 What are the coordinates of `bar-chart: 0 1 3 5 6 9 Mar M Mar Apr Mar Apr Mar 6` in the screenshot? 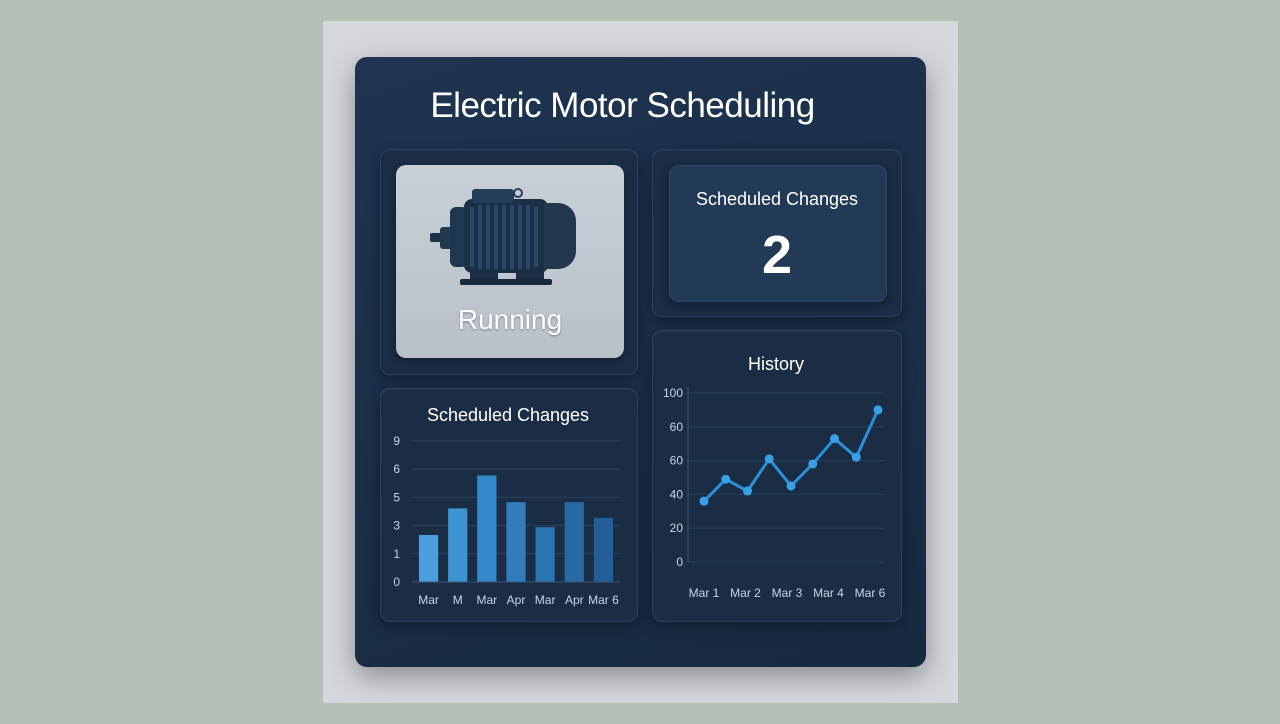 It's located at (506, 520).